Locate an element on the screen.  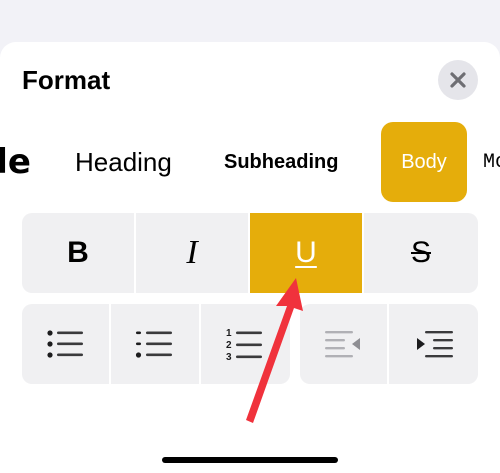
xmark-icon is located at coordinates (458, 80).